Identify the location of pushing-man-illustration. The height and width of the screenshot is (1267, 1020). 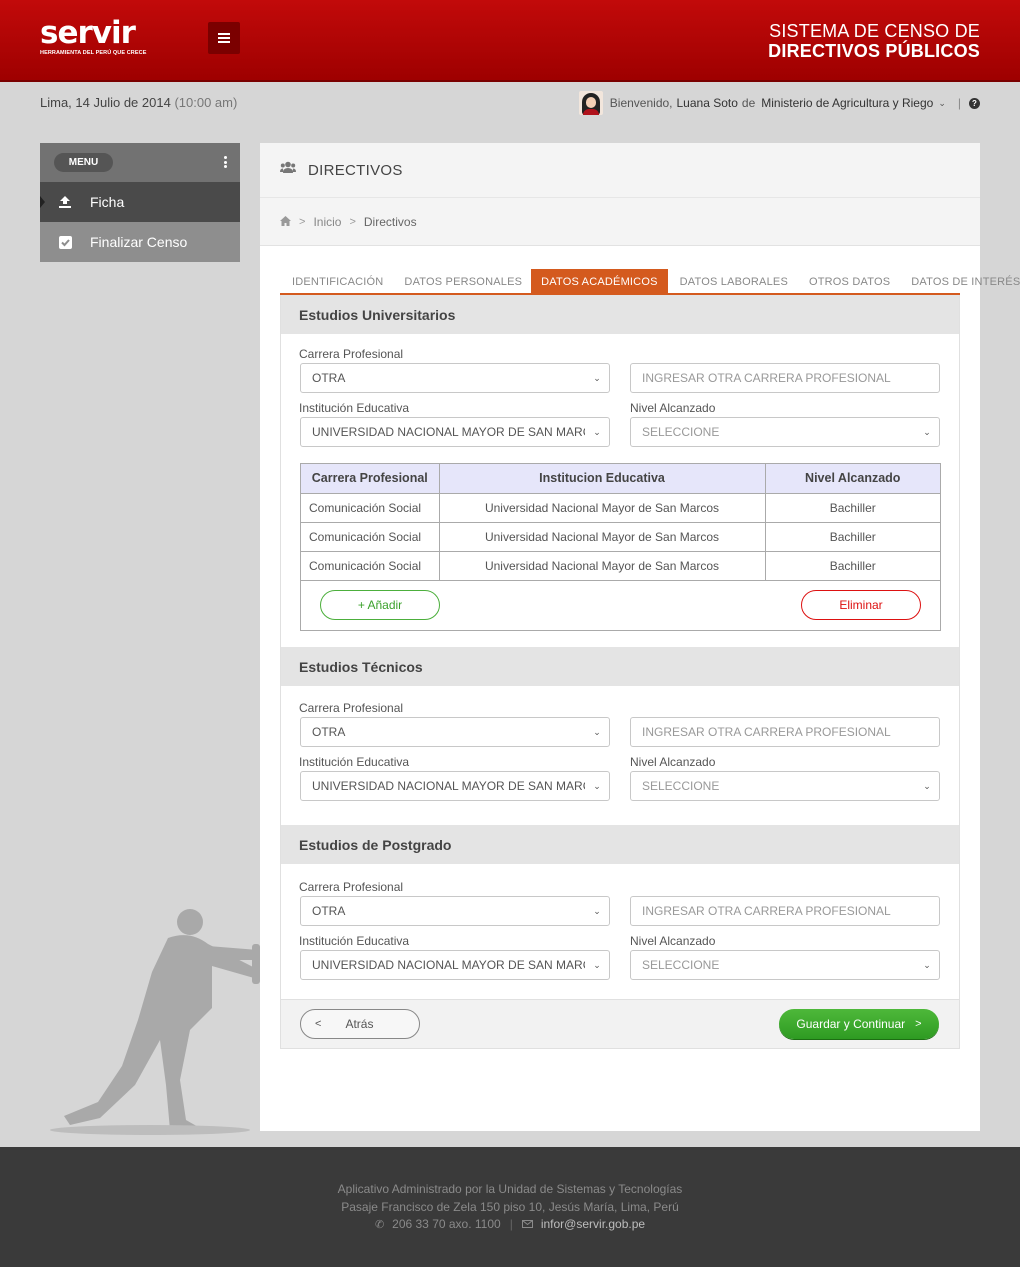
(155, 1022).